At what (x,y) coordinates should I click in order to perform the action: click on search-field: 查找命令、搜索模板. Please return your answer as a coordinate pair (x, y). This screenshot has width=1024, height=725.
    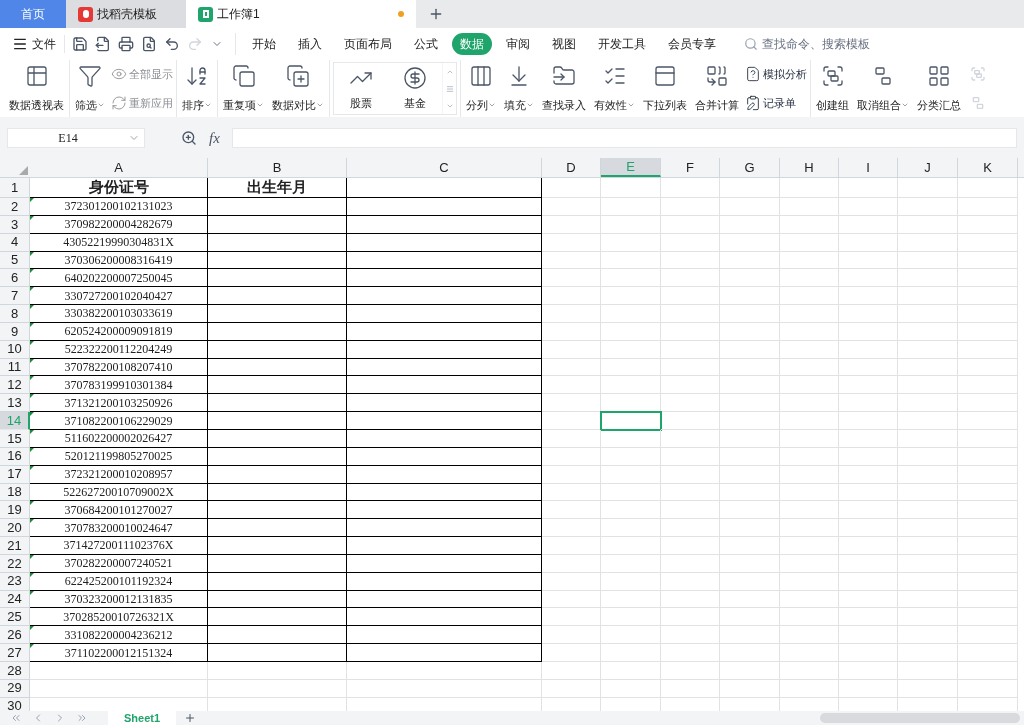
    Looking at the image, I should click on (823, 44).